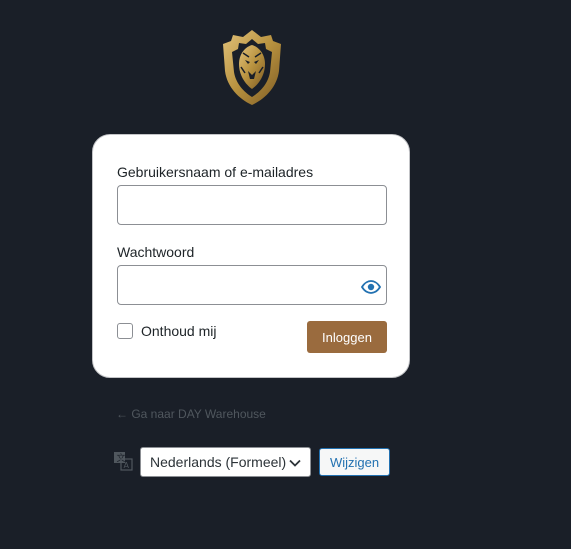 The image size is (571, 549). What do you see at coordinates (191, 414) in the screenshot?
I see `back-to-site-link: ← Ga naar DAY Warehouse` at bounding box center [191, 414].